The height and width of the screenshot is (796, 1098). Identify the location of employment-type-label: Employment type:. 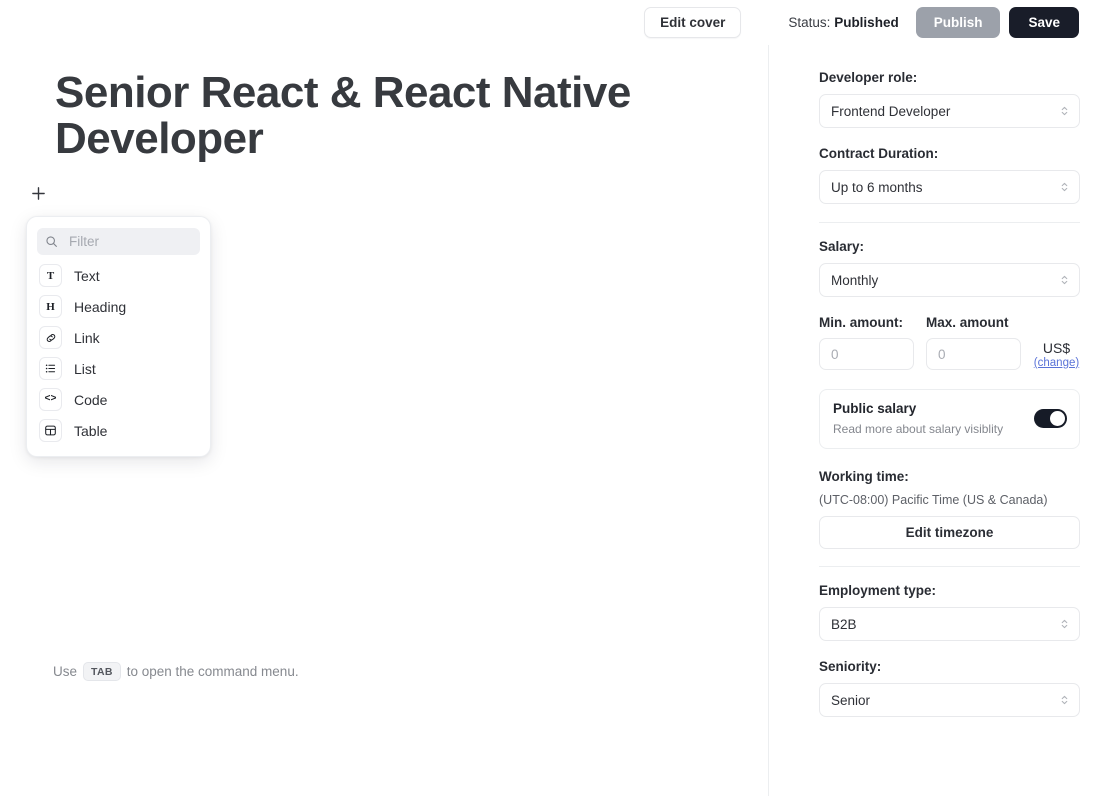
(878, 590).